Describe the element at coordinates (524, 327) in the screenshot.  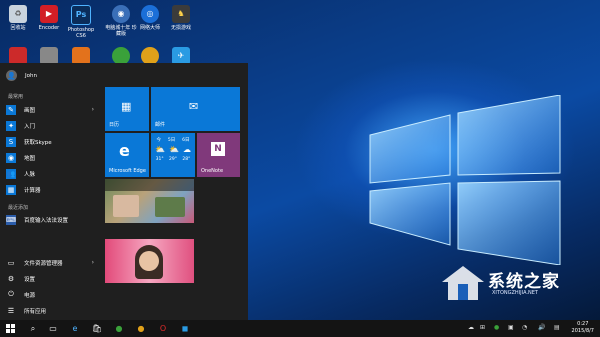
I see `wifi-icon: ◔` at that location.